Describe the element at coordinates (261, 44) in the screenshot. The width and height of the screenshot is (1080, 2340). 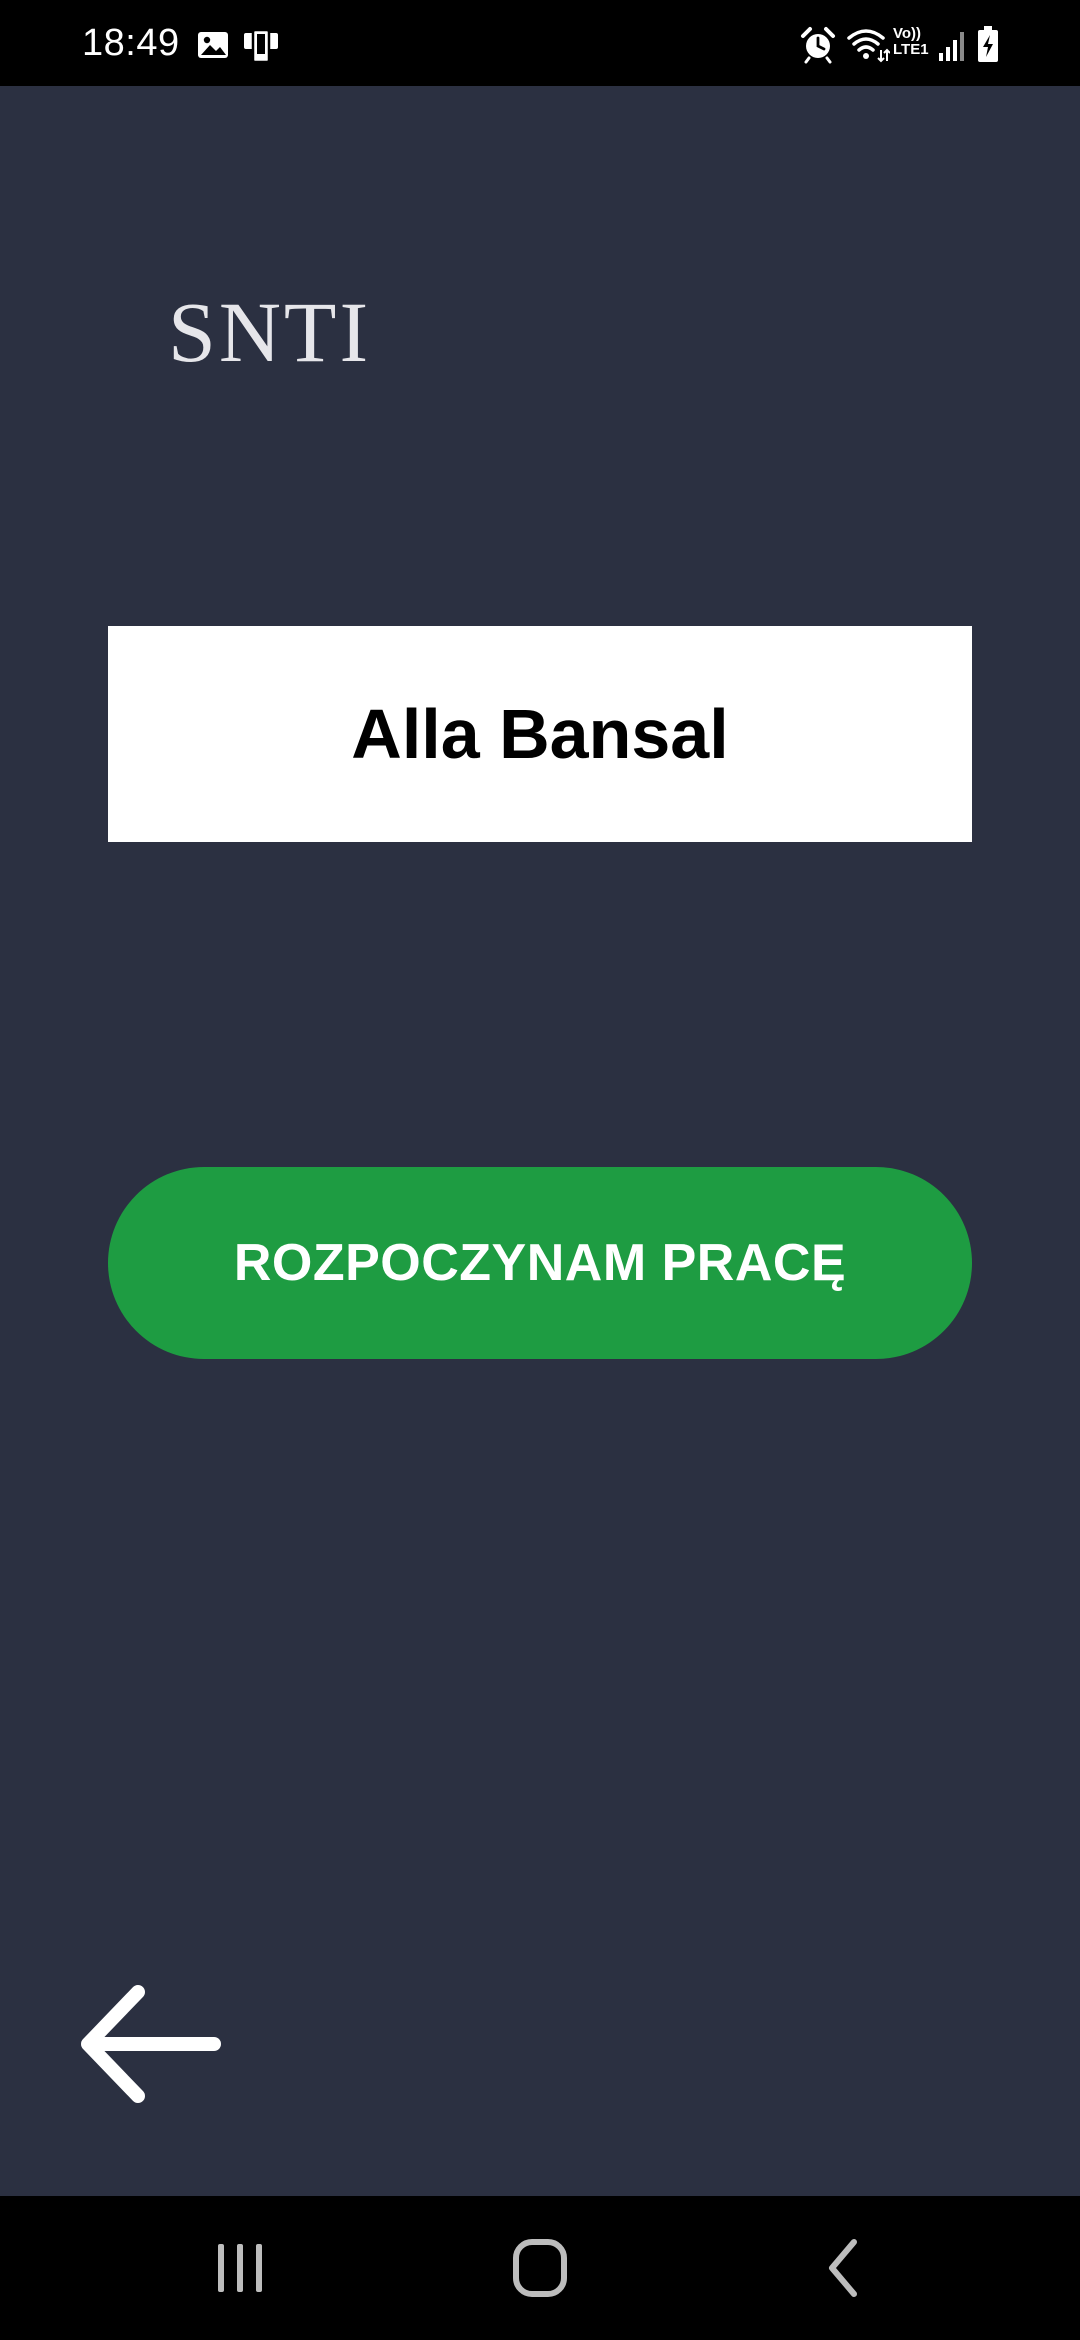
I see `phone-screen-icon` at that location.